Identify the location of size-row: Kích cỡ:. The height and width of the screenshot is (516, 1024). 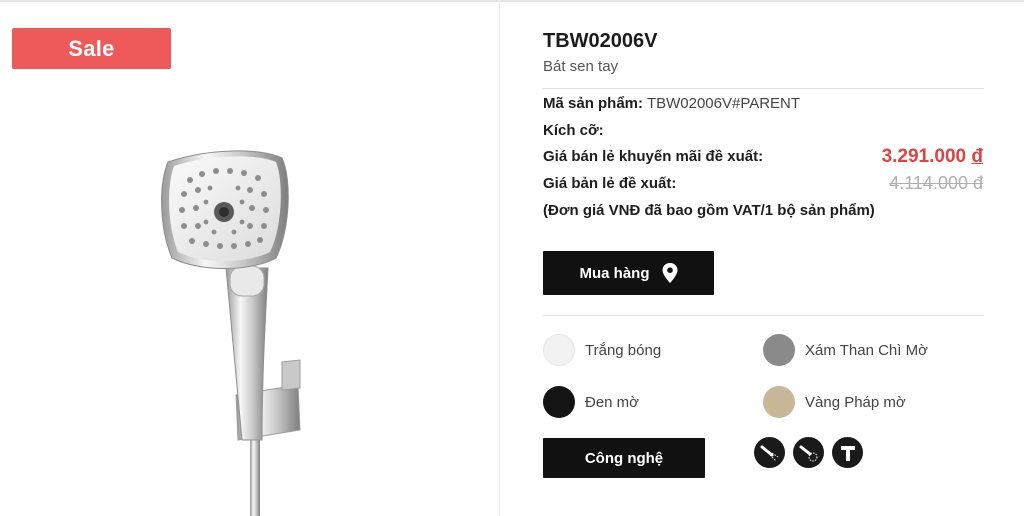
(573, 130).